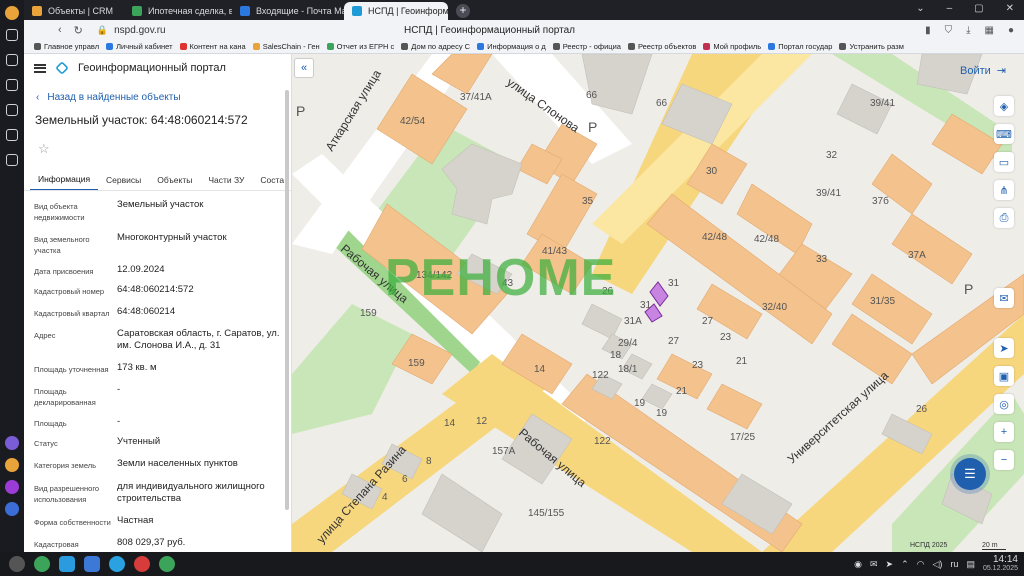 This screenshot has height=576, width=1024. I want to click on new-tab-button: +, so click(463, 11).